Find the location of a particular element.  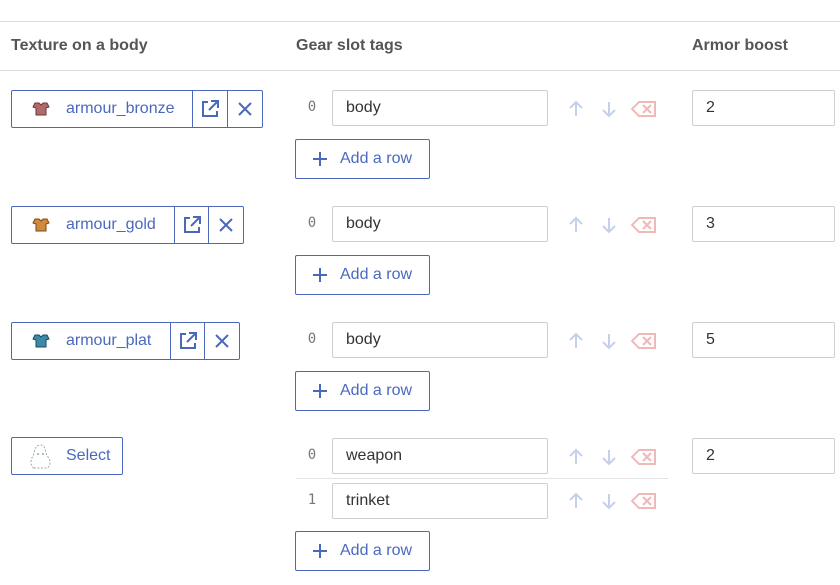

column-header-tags: Gear slot tags is located at coordinates (349, 45).